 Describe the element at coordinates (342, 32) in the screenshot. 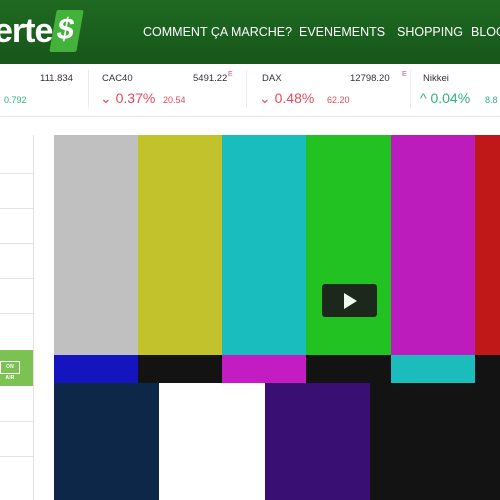

I see `nav-evenements: EVENEMENTS` at that location.